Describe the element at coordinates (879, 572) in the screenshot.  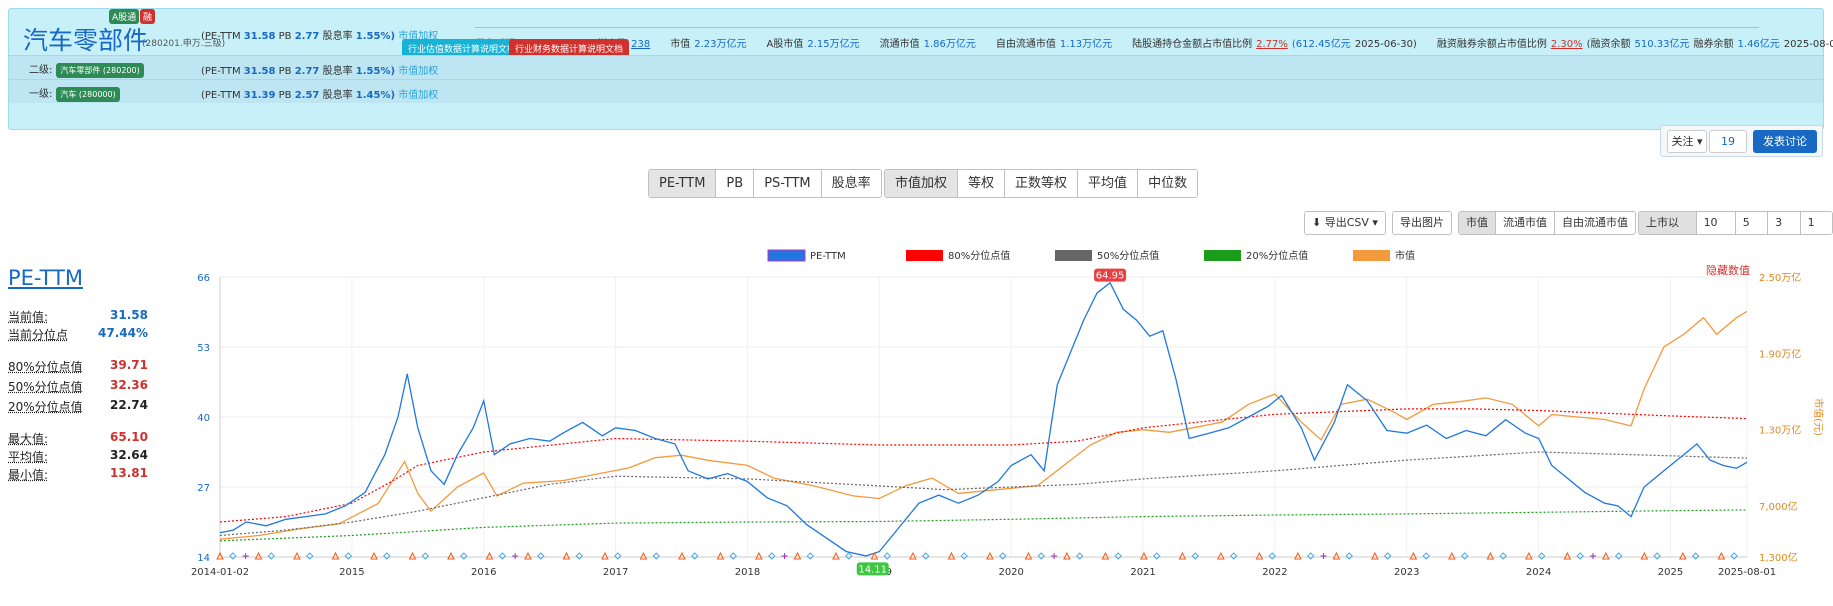
I see `x-tick-label: 2019` at that location.